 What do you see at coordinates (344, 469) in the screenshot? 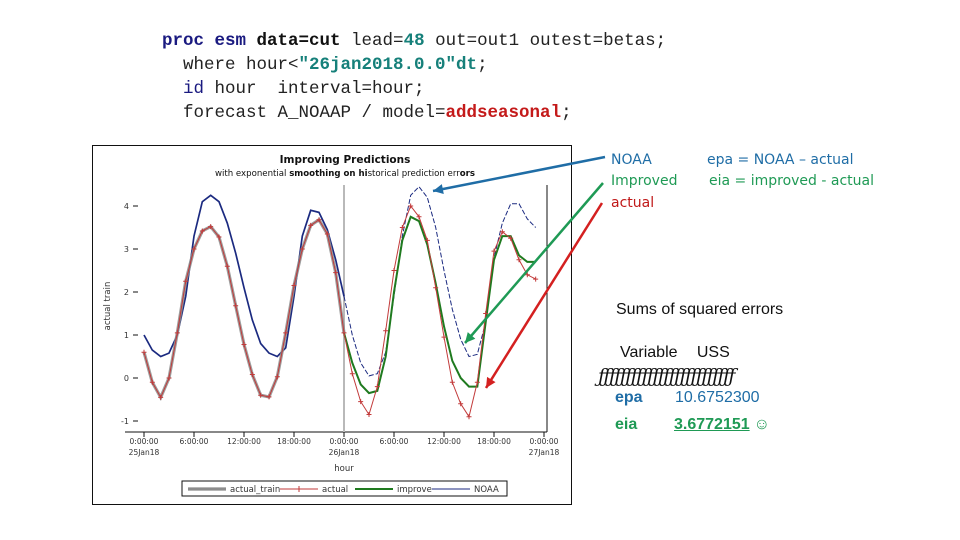
I see `x-axis-label: hour` at bounding box center [344, 469].